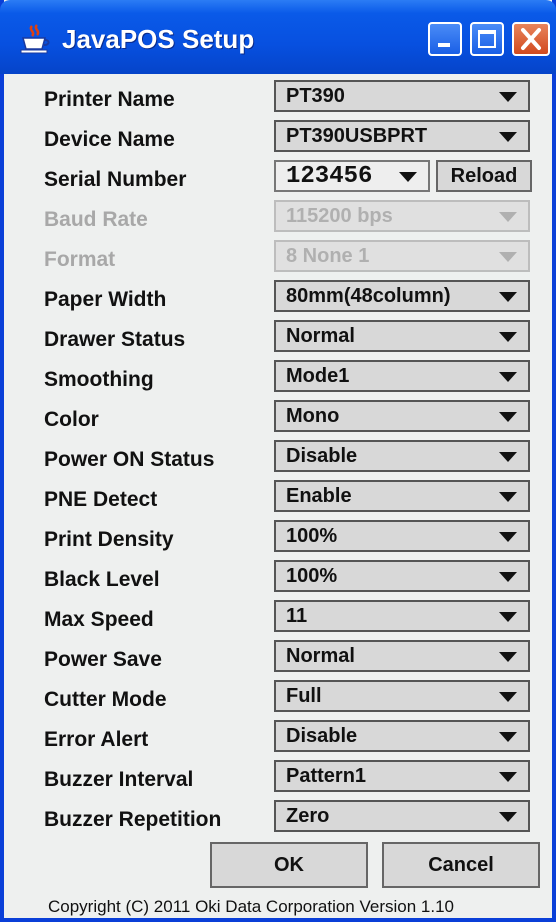 This screenshot has height=922, width=556. Describe the element at coordinates (319, 496) in the screenshot. I see `pne-detect-value: Enable` at that location.